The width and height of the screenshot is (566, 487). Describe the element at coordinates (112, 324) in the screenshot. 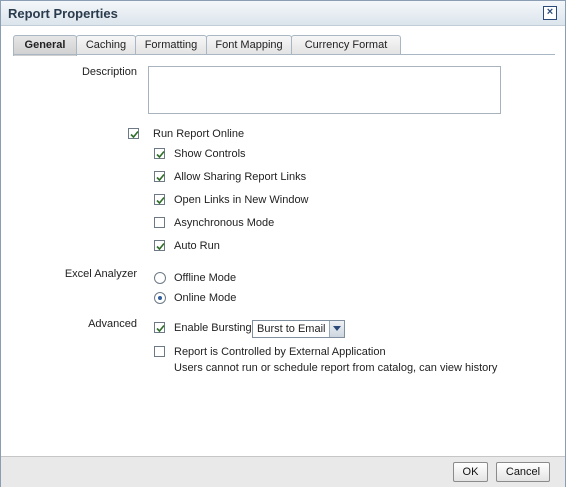

I see `advanced-label: Advanced` at that location.